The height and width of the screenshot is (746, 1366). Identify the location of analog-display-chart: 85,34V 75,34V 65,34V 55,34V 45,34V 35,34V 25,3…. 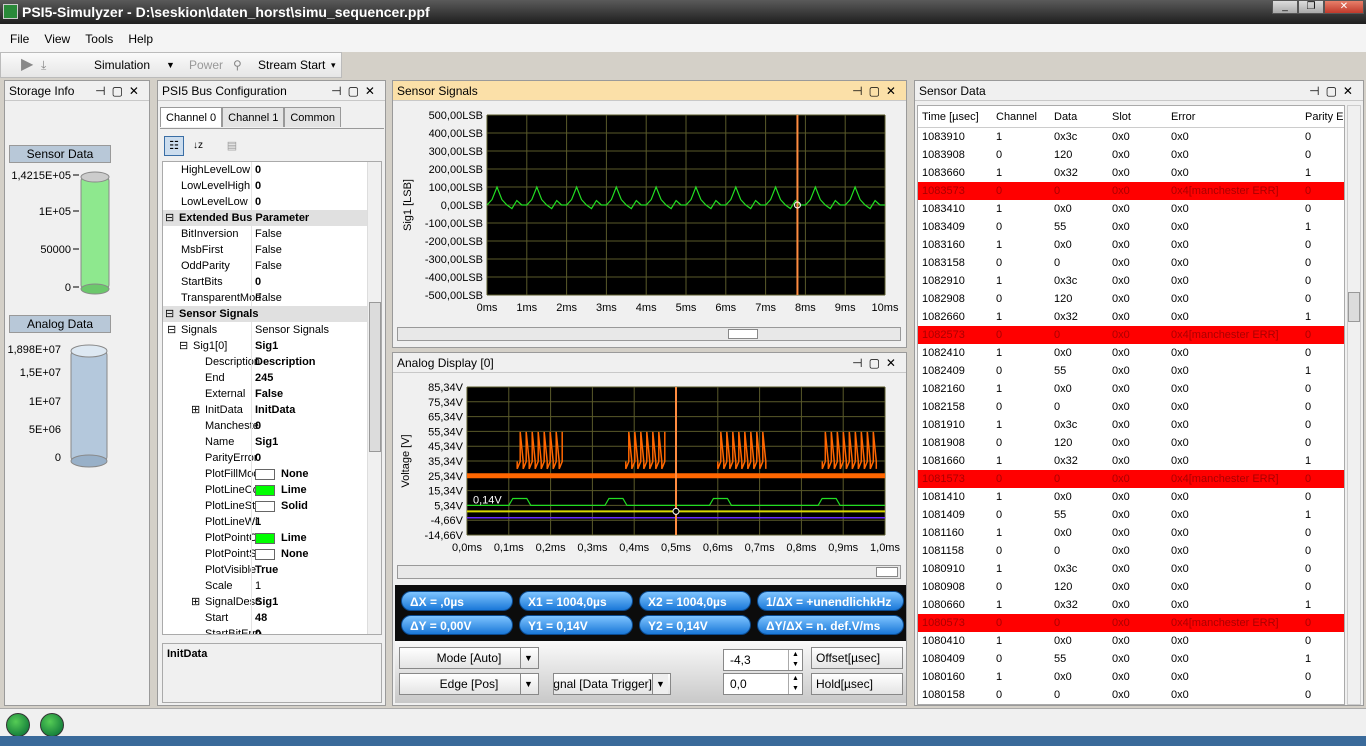
(649, 468).